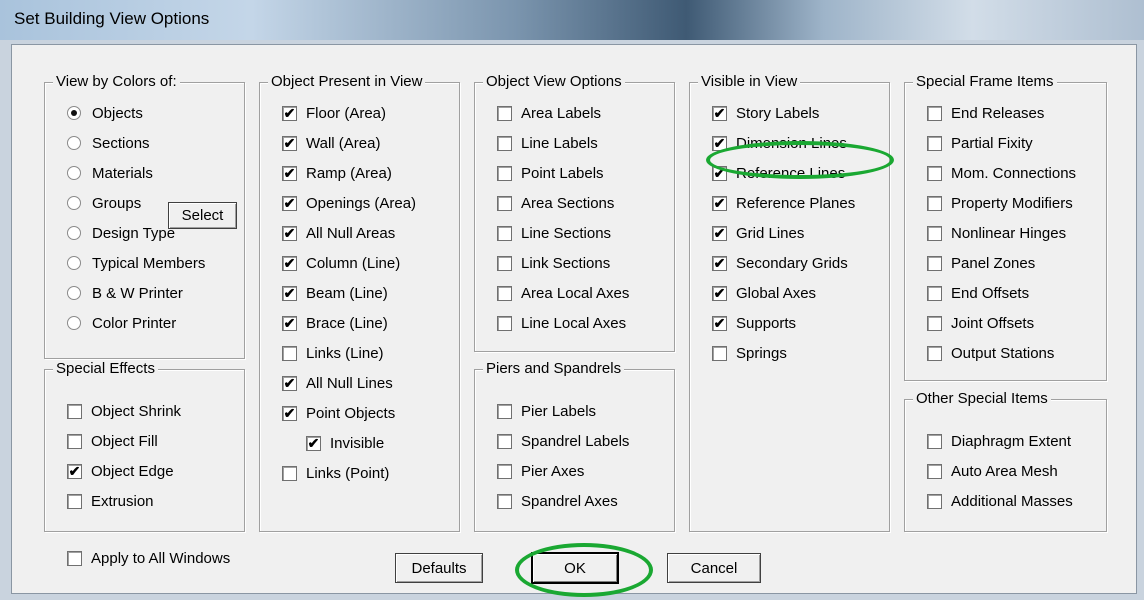 The height and width of the screenshot is (600, 1144). Describe the element at coordinates (563, 441) in the screenshot. I see `checkbox-spandrel-labels: Spandrel Labels` at that location.